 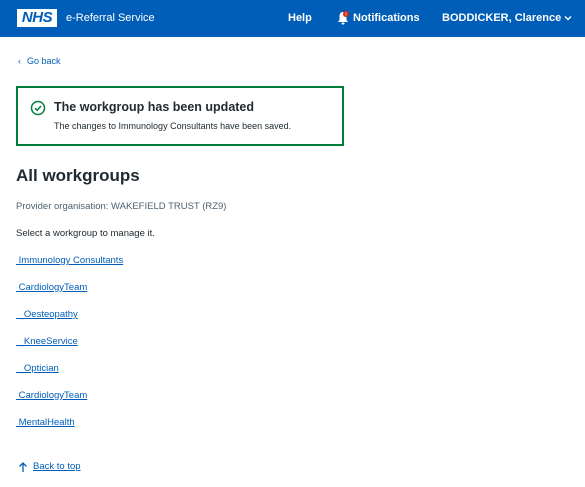 What do you see at coordinates (300, 18) in the screenshot?
I see `help-link: Help` at bounding box center [300, 18].